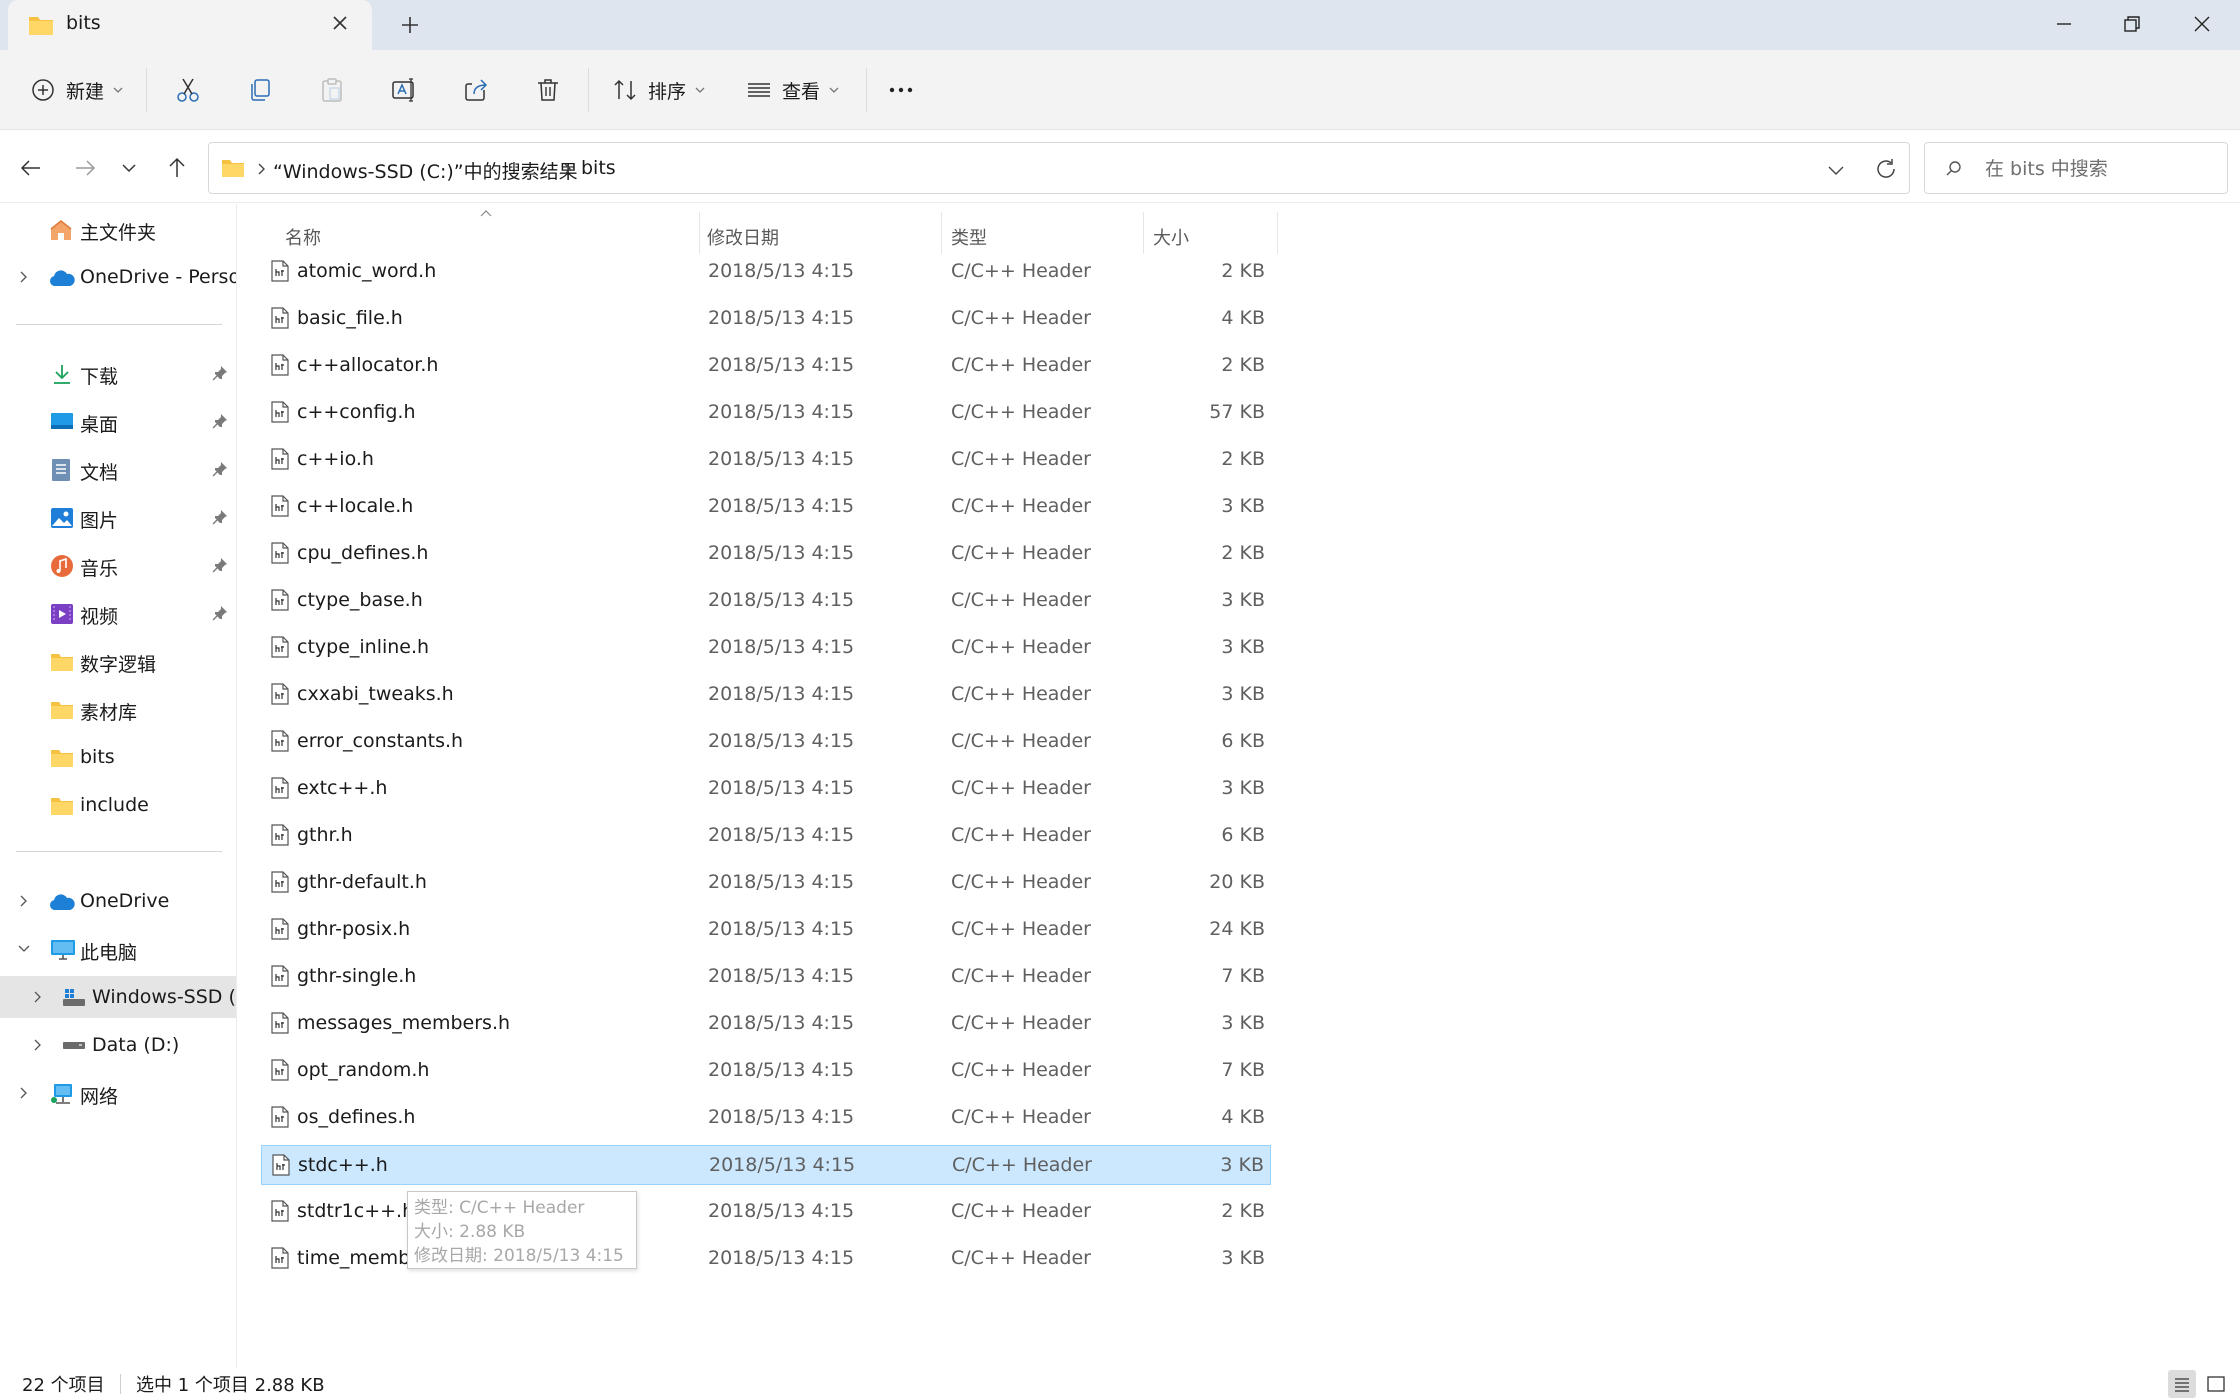 The height and width of the screenshot is (1400, 2240). I want to click on nav-item-downloads: 下载, so click(118, 373).